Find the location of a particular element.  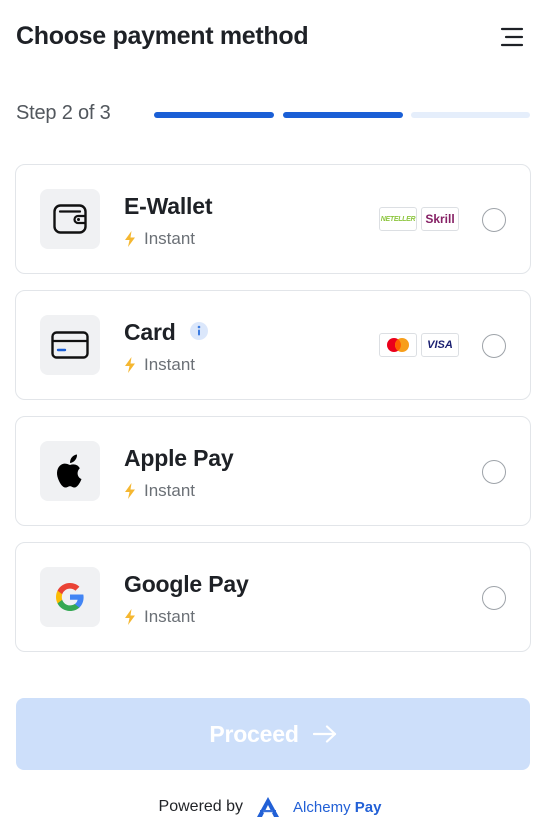

step-label: Step 2 of 3 is located at coordinates (63, 113).